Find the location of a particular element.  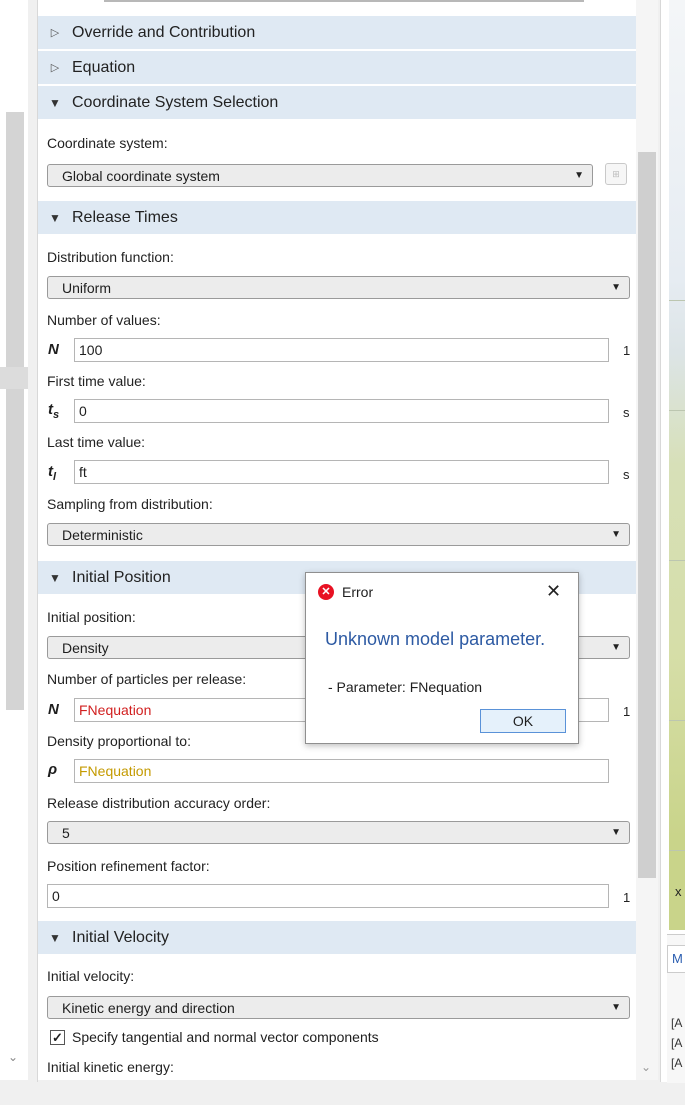

first-time-symbol: ts is located at coordinates (54, 411).